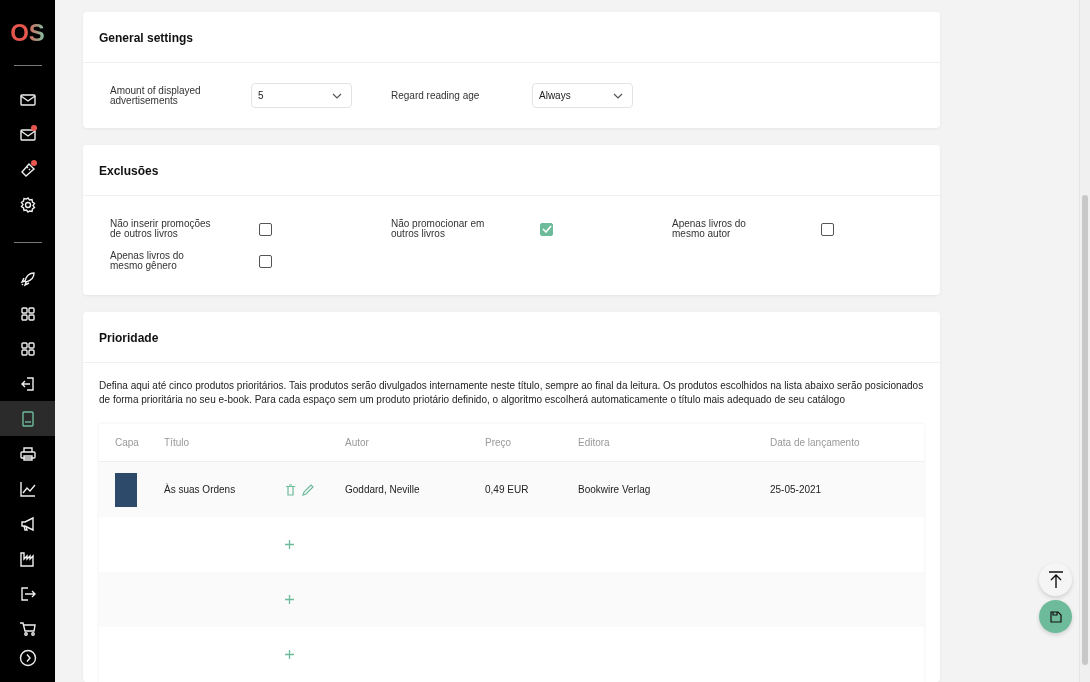 This screenshot has width=1090, height=682. Describe the element at coordinates (615, 489) in the screenshot. I see `table-cell-text: Bookwire Verlag` at that location.